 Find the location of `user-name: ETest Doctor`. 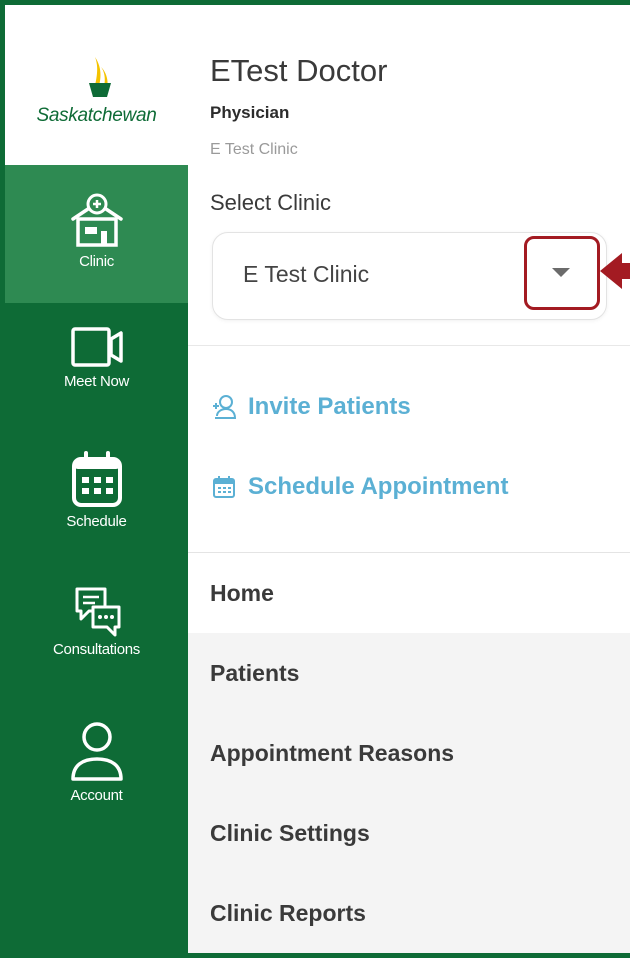

user-name: ETest Doctor is located at coordinates (299, 70).